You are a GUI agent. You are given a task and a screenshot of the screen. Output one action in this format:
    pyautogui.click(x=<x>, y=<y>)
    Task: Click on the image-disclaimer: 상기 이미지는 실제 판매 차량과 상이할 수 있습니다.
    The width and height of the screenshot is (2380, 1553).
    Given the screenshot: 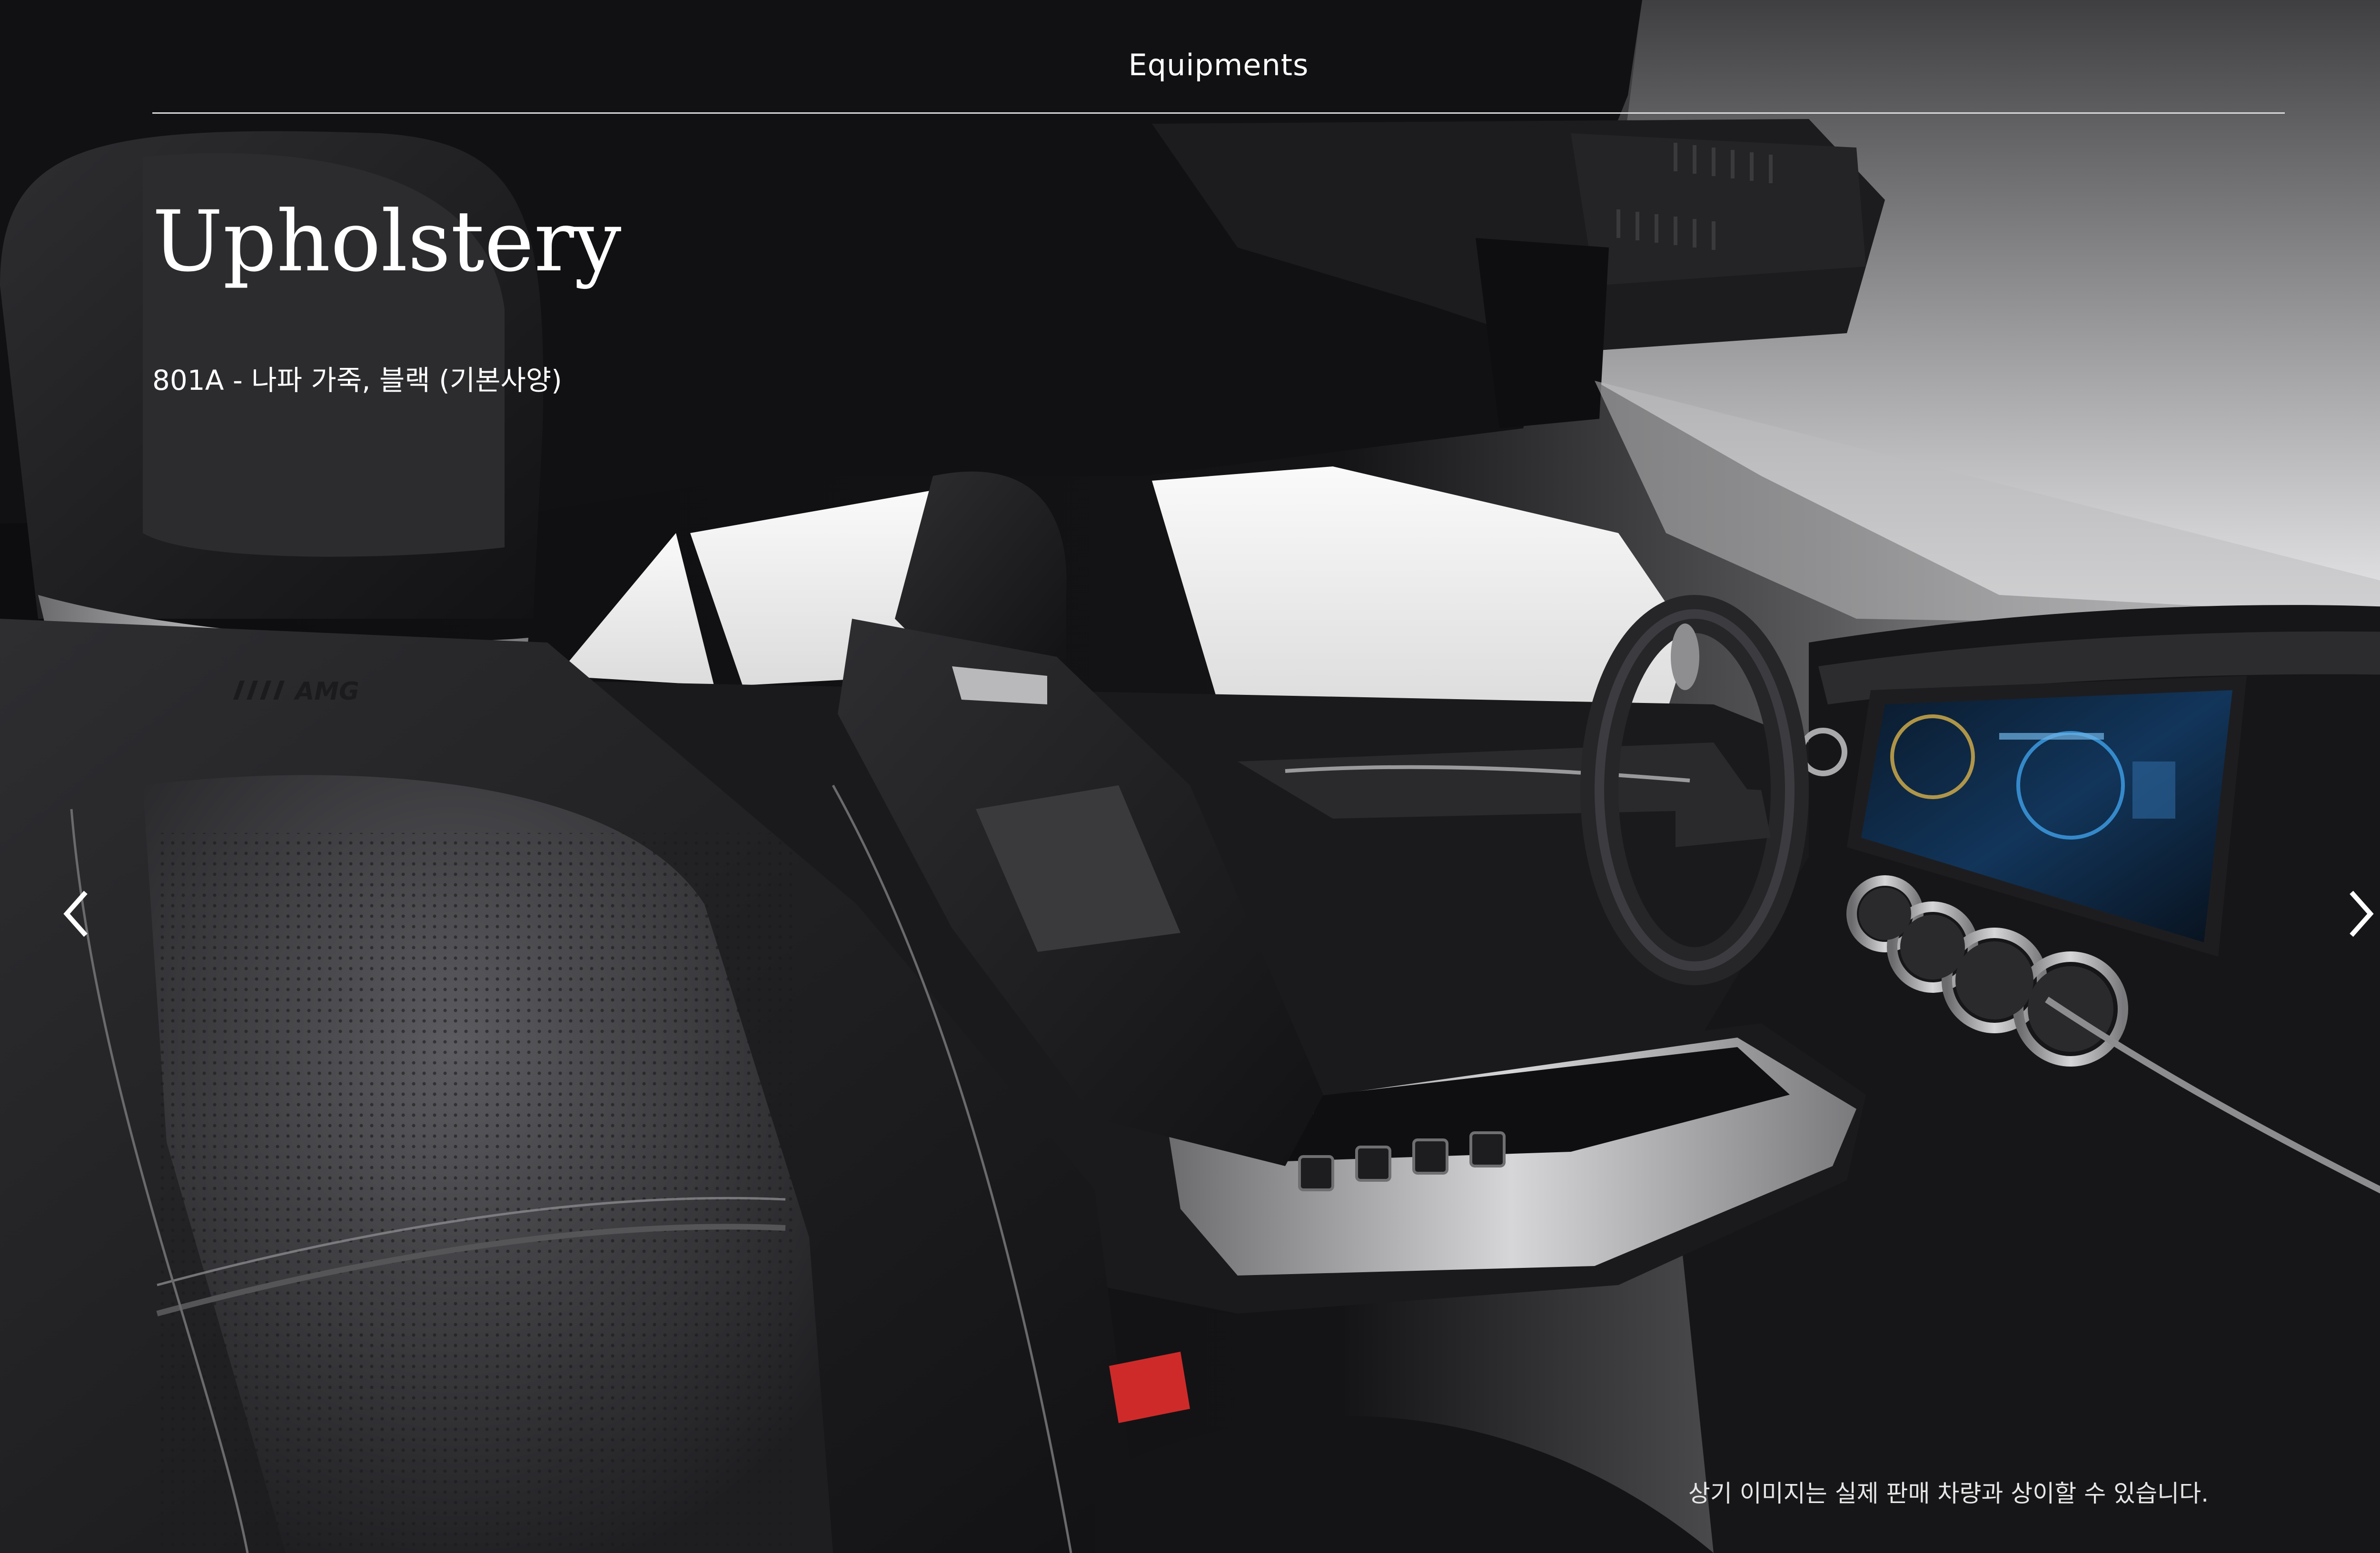 What is the action you would take?
    pyautogui.click(x=1948, y=1493)
    